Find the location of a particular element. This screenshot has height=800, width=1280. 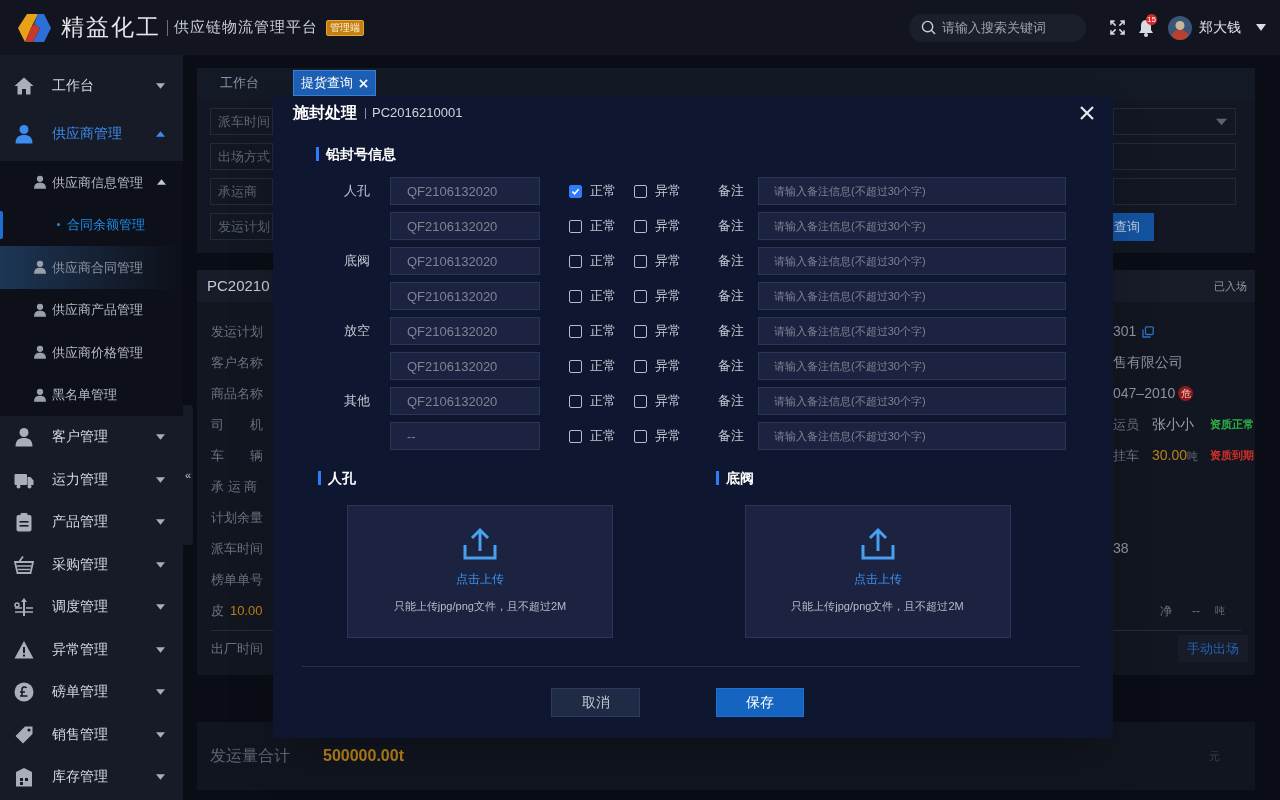

sidebar-item: 产品管理 is located at coordinates (91, 522).